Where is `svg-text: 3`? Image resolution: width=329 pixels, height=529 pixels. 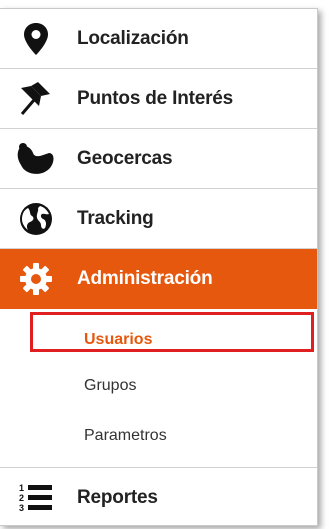
svg-text: 3 is located at coordinates (21, 508).